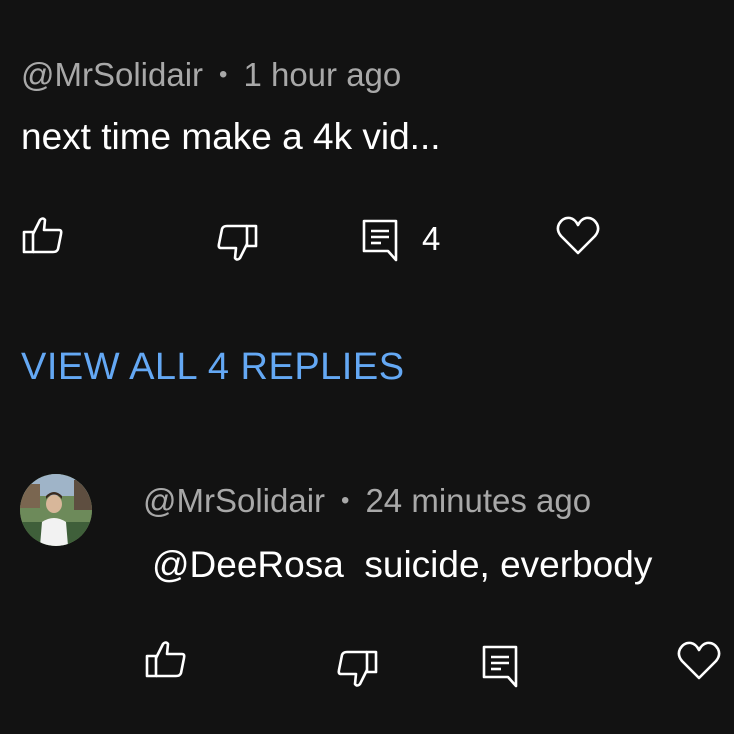  I want to click on avatar, so click(56, 510).